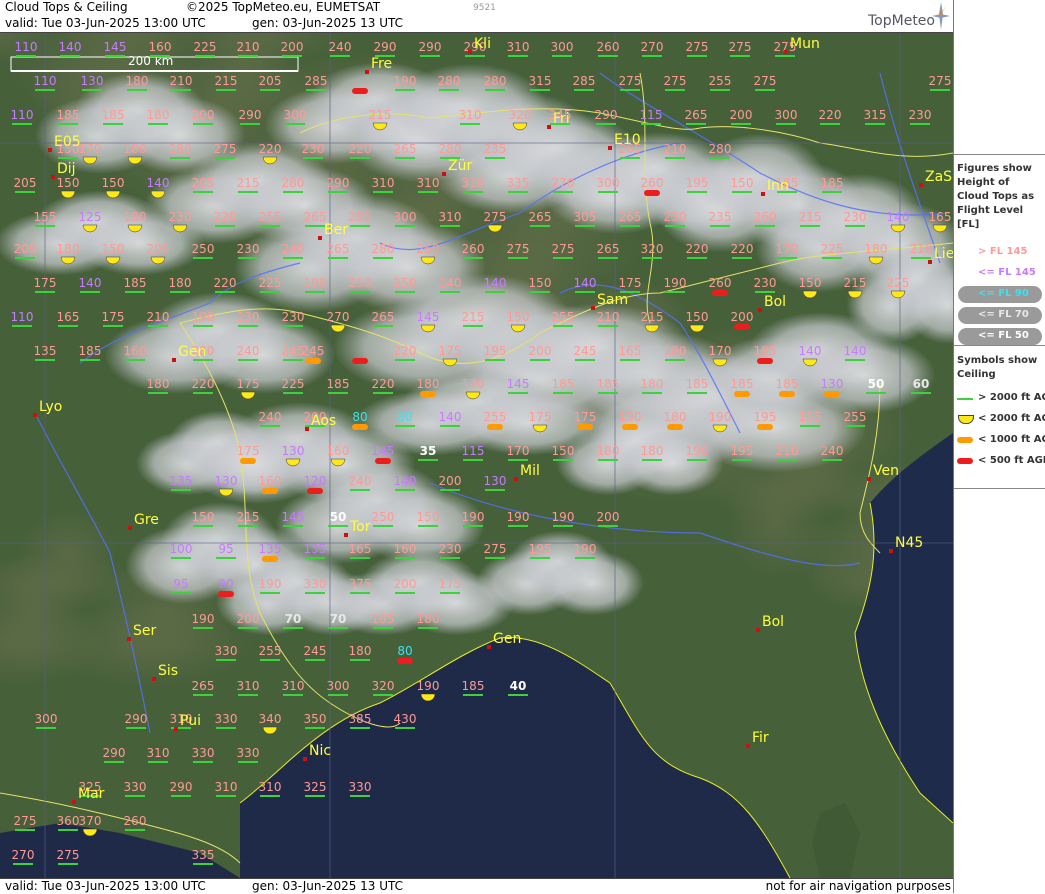 This screenshot has height=894, width=1045. What do you see at coordinates (22, 116) in the screenshot?
I see `tops-marker: 110` at bounding box center [22, 116].